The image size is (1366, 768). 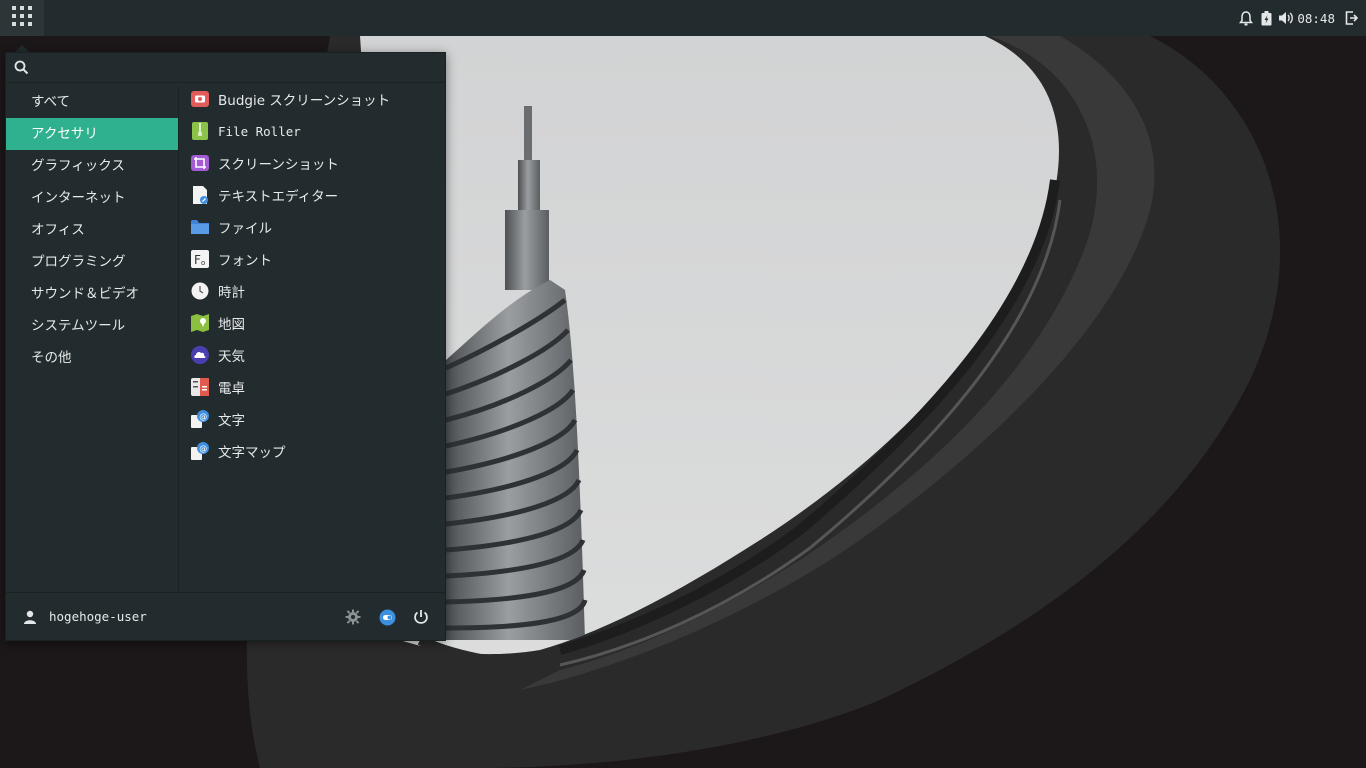 I want to click on app-item-screenshot: スクリーンショット, so click(x=315, y=163).